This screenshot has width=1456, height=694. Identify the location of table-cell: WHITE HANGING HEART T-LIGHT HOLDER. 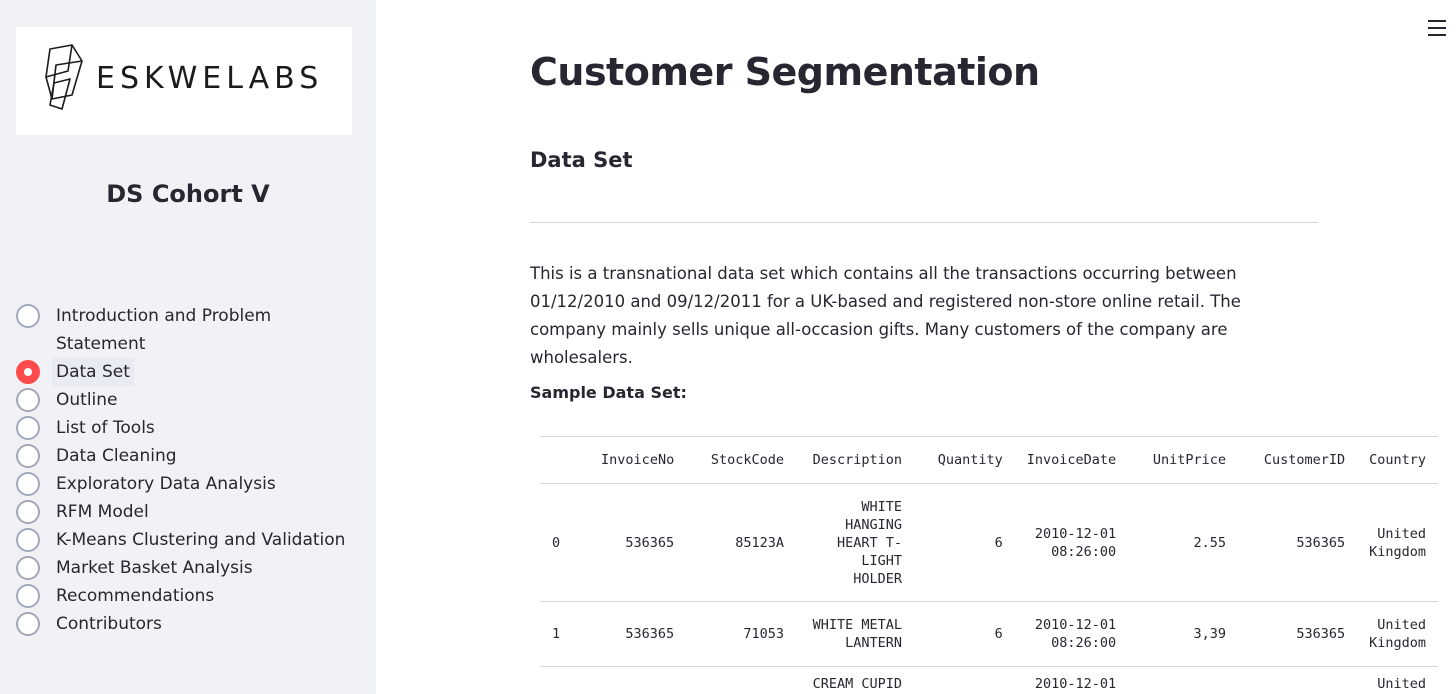
(855, 542).